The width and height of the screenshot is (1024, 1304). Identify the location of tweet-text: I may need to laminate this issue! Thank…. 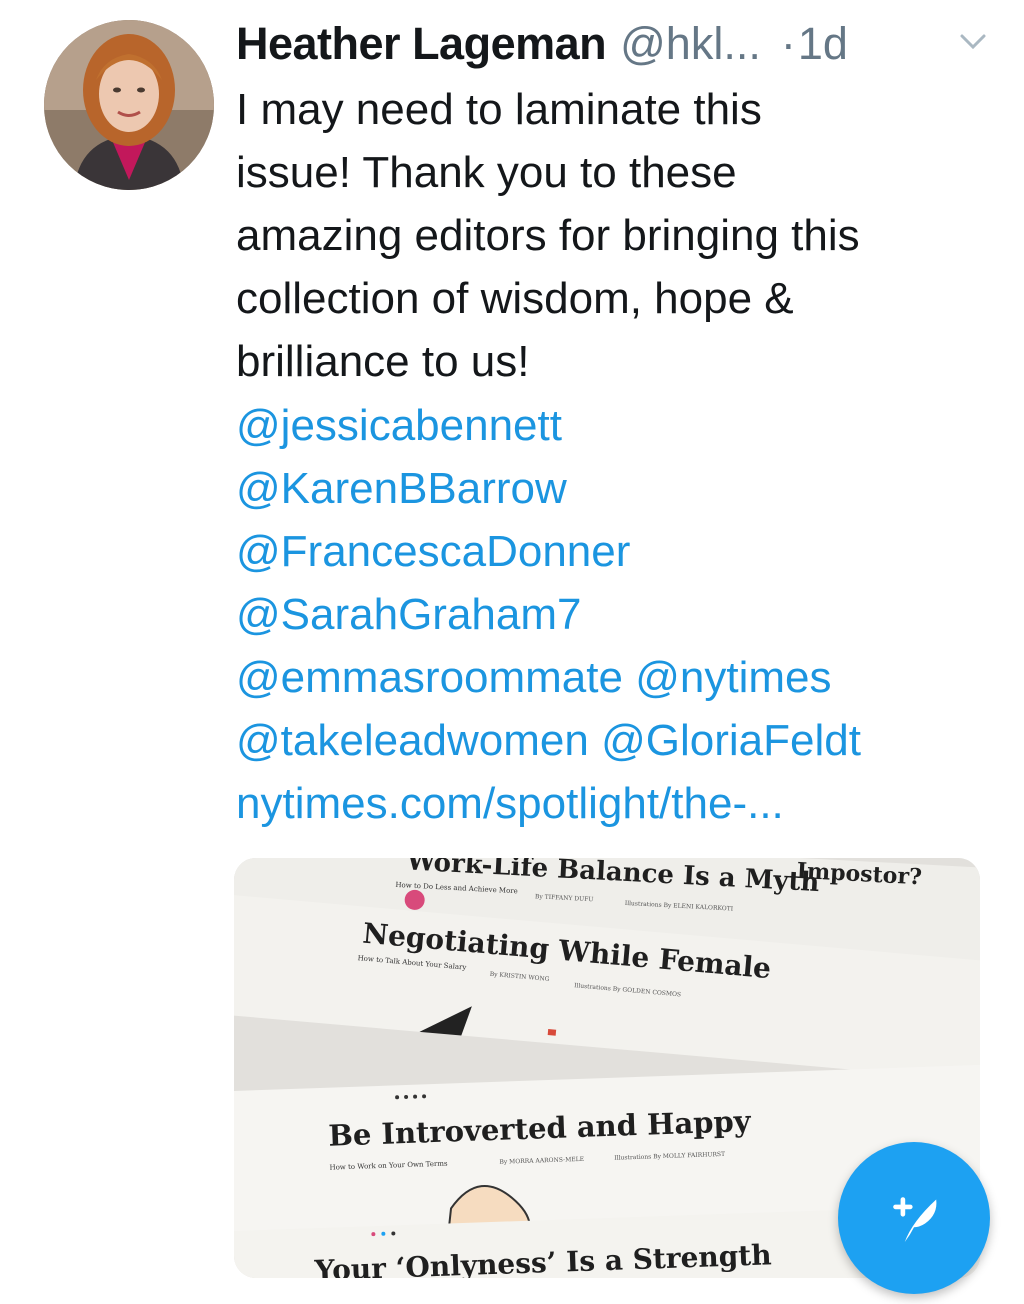
(548, 235).